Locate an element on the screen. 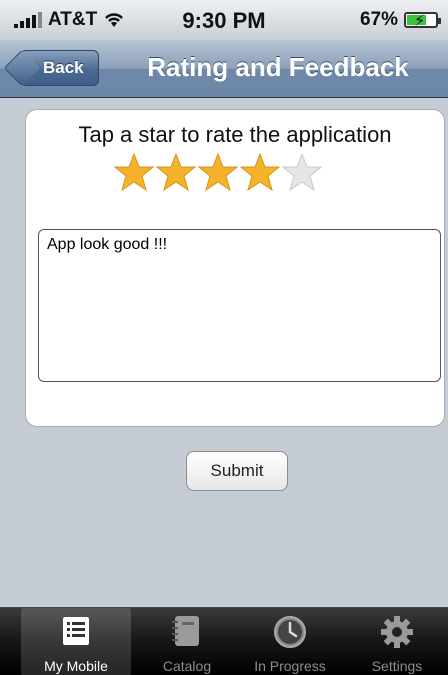 The image size is (448, 675). tab-in-progress: In Progress is located at coordinates (290, 641).